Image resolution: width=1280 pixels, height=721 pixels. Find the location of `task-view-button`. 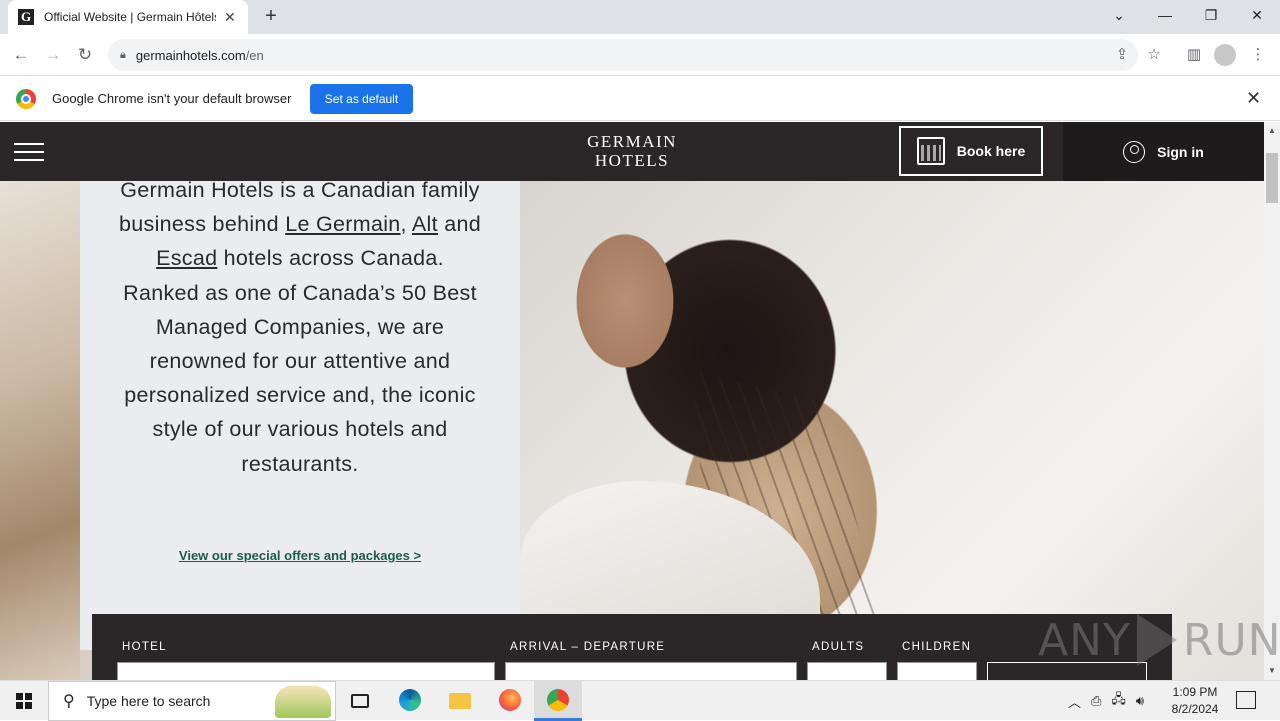

task-view-button is located at coordinates (360, 701).